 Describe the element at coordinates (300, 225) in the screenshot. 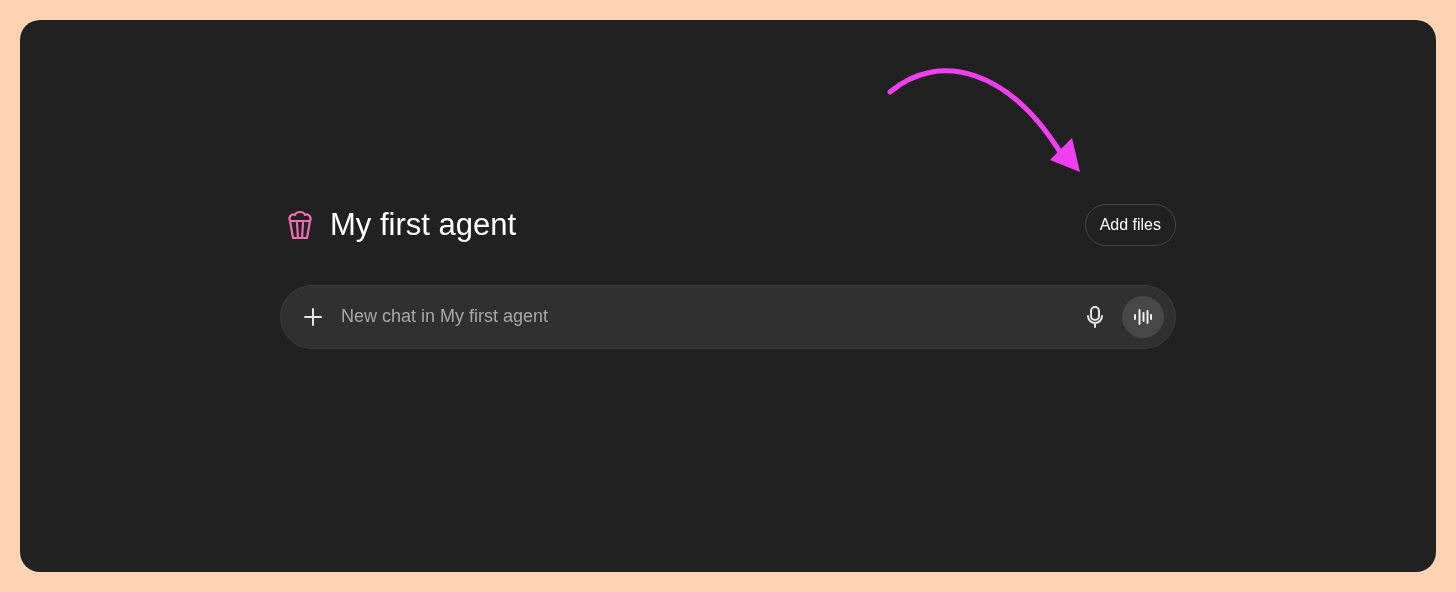

I see `popcorn-icon` at that location.